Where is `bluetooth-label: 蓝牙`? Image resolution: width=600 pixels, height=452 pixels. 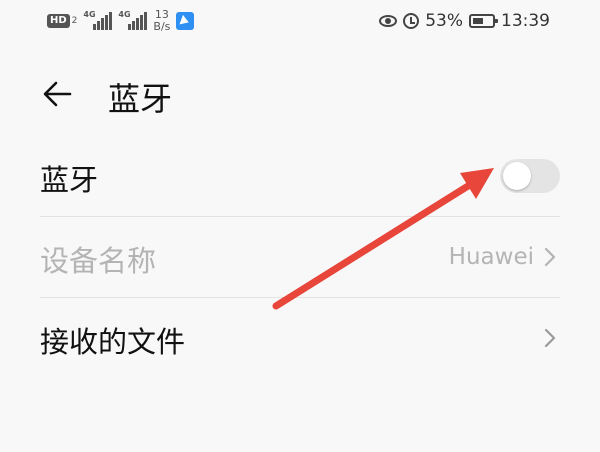 bluetooth-label: 蓝牙 is located at coordinates (69, 180).